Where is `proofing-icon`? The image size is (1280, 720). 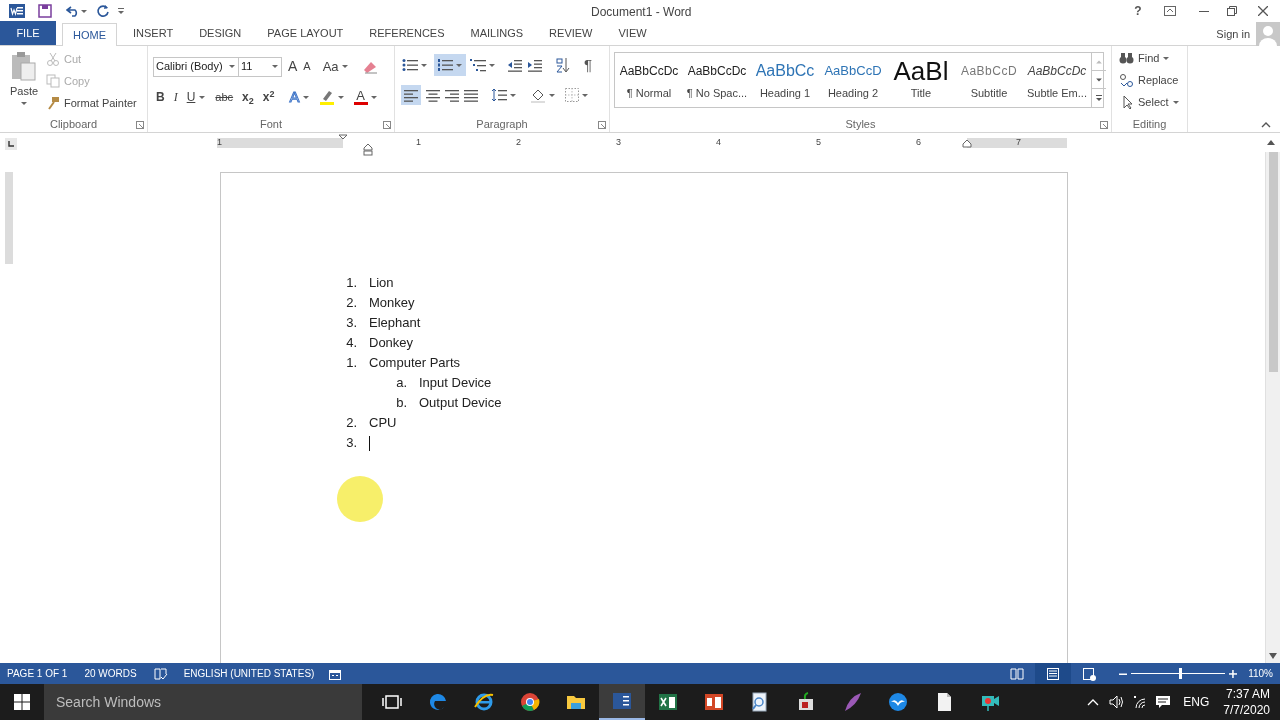 proofing-icon is located at coordinates (160, 673).